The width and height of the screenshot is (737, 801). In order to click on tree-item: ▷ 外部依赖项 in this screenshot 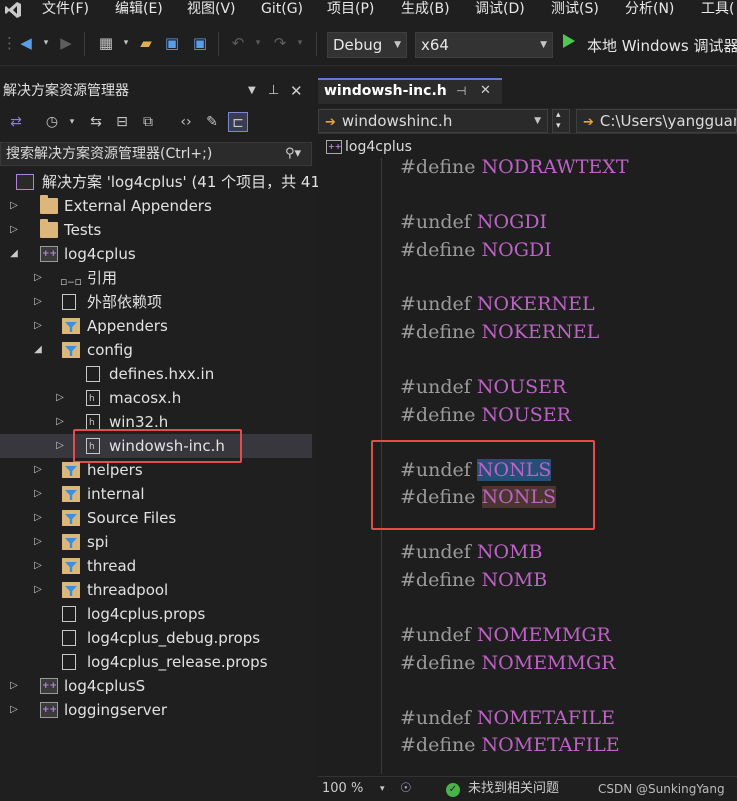, I will do `click(156, 302)`.